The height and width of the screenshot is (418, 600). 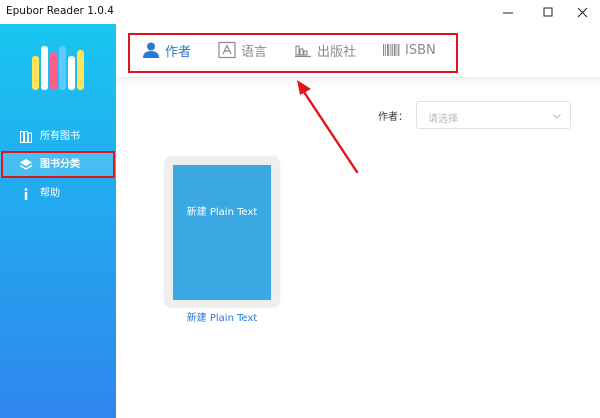 I want to click on barcode-icon, so click(x=391, y=50).